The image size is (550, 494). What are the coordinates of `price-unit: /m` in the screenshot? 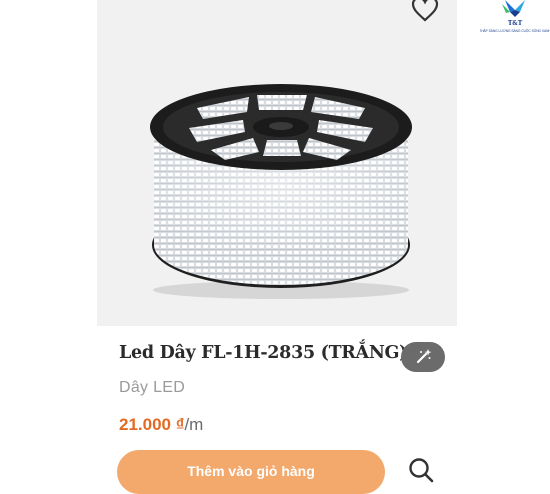 It's located at (194, 424).